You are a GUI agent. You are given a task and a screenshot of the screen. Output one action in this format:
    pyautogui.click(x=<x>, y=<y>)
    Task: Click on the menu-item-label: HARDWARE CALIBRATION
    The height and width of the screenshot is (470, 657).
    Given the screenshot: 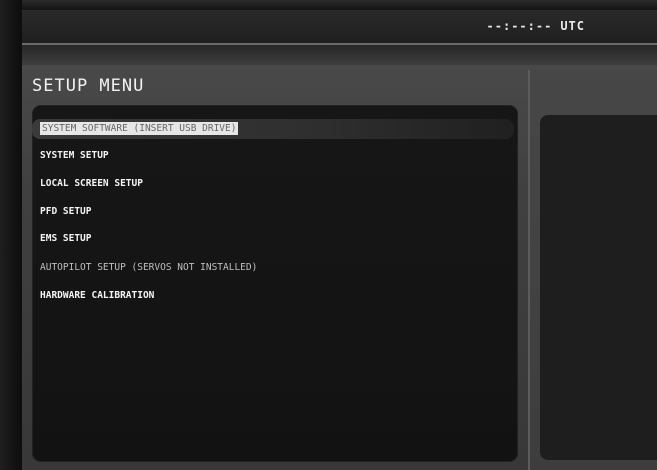 What is the action you would take?
    pyautogui.click(x=97, y=295)
    